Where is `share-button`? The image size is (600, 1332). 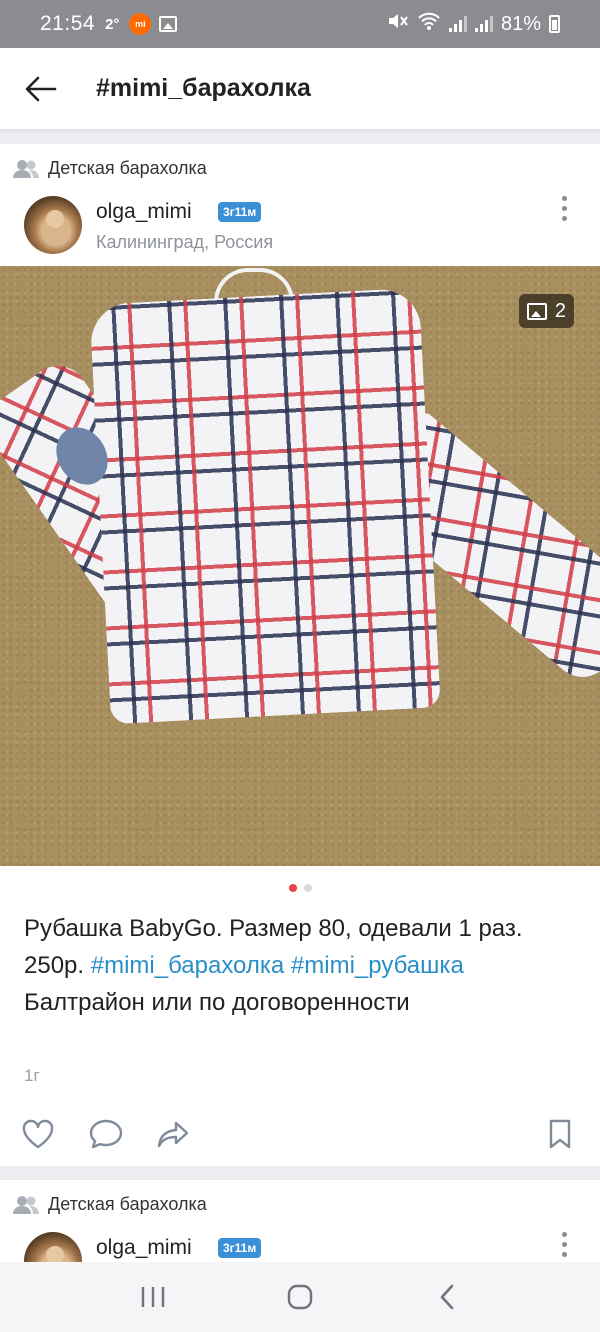
share-button is located at coordinates (173, 1134).